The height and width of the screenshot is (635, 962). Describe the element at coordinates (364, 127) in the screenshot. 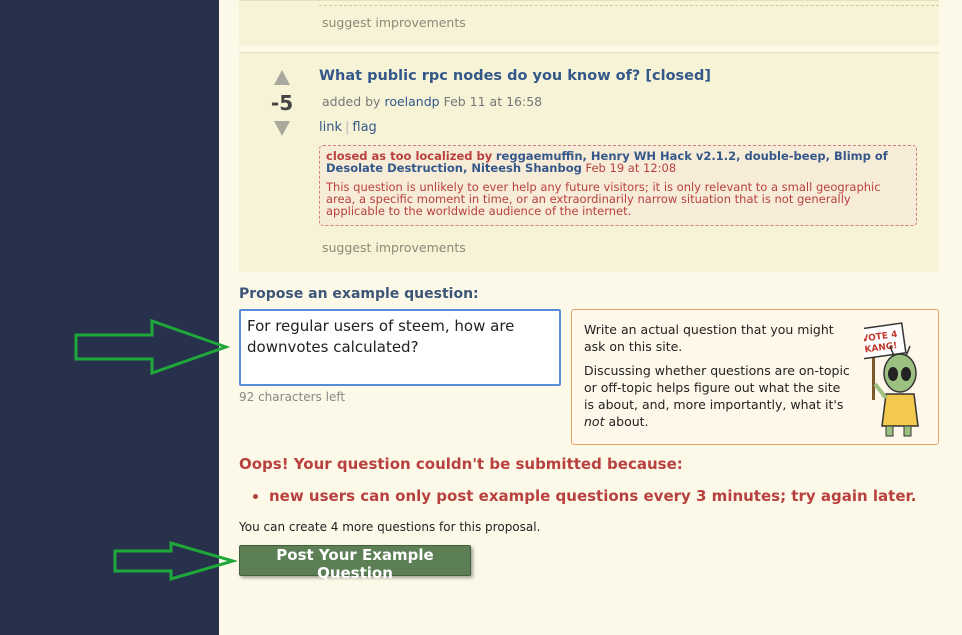

I see `flag-link: flag` at that location.